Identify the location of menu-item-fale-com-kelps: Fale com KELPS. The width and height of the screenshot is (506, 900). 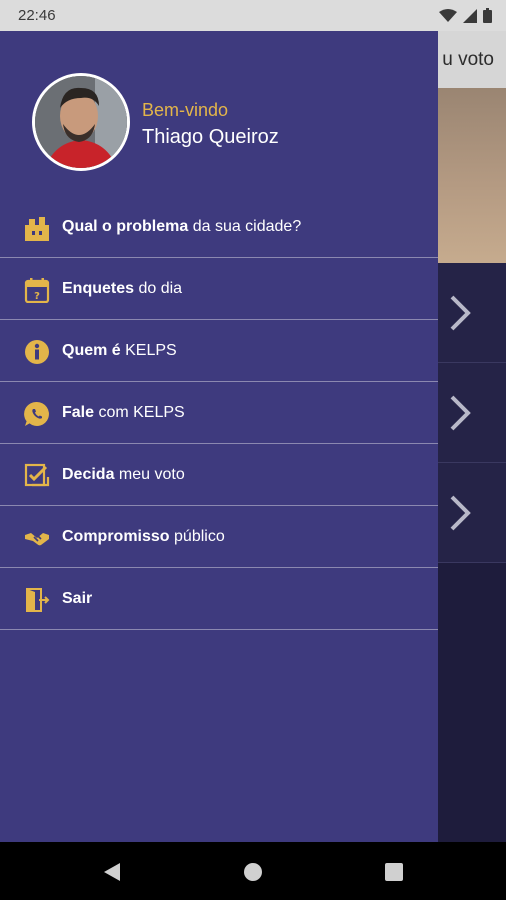
(219, 413).